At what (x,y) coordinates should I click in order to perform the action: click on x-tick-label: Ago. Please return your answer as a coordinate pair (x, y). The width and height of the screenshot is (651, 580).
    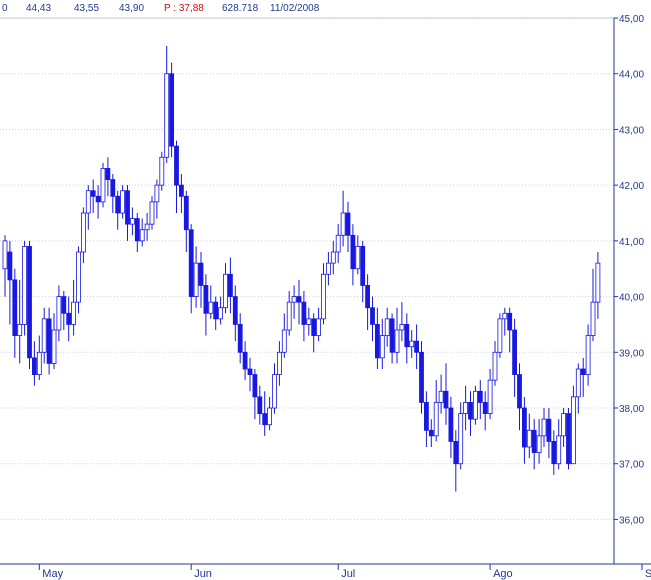
    Looking at the image, I should click on (503, 574).